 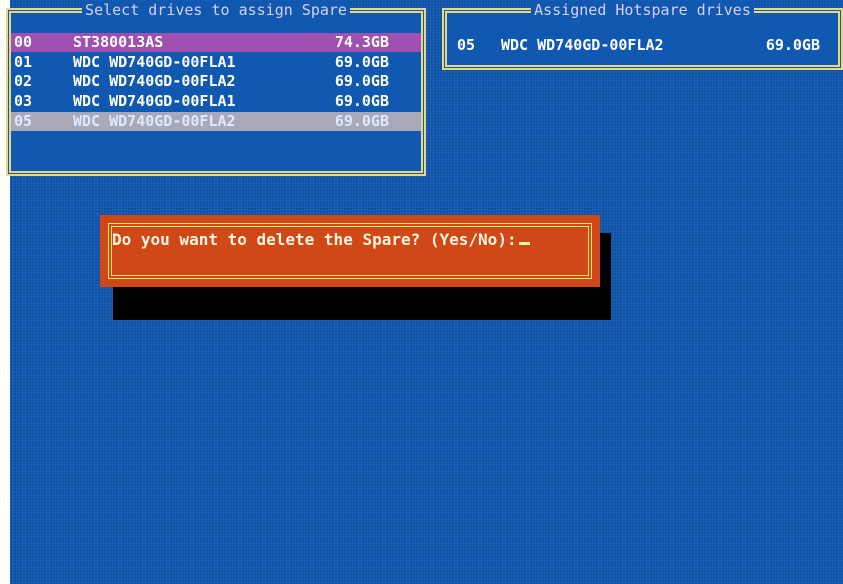 I want to click on drive-row: 03 WDC WD740GD-00FLA1 69.0GB, so click(x=216, y=101).